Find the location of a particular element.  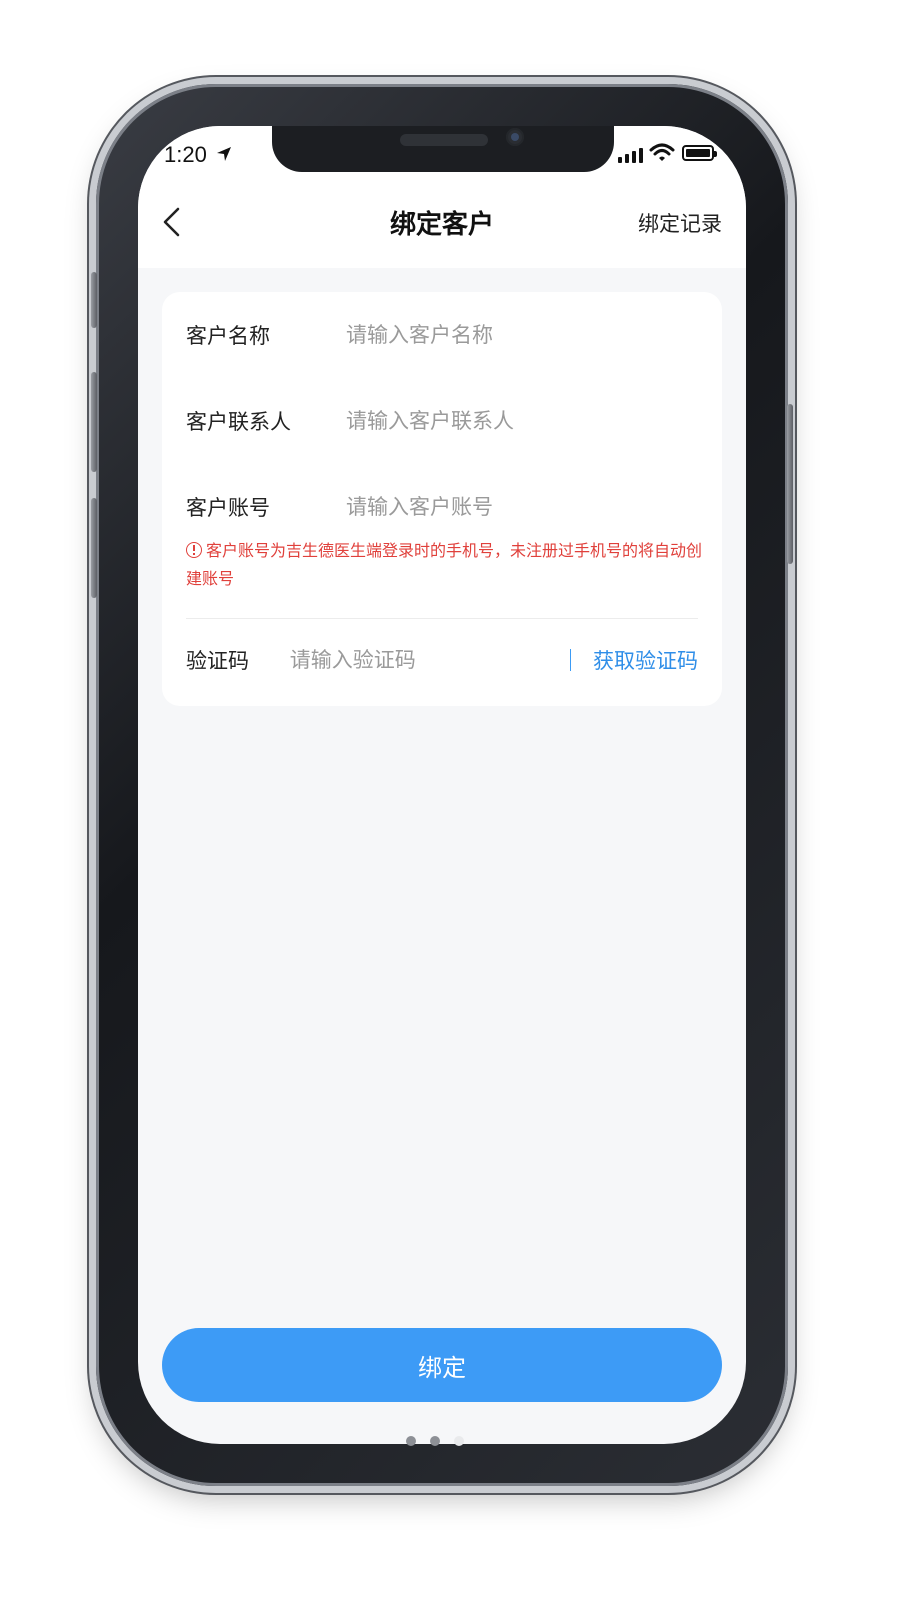

contact-person-row: 客户联系人 is located at coordinates (442, 421).